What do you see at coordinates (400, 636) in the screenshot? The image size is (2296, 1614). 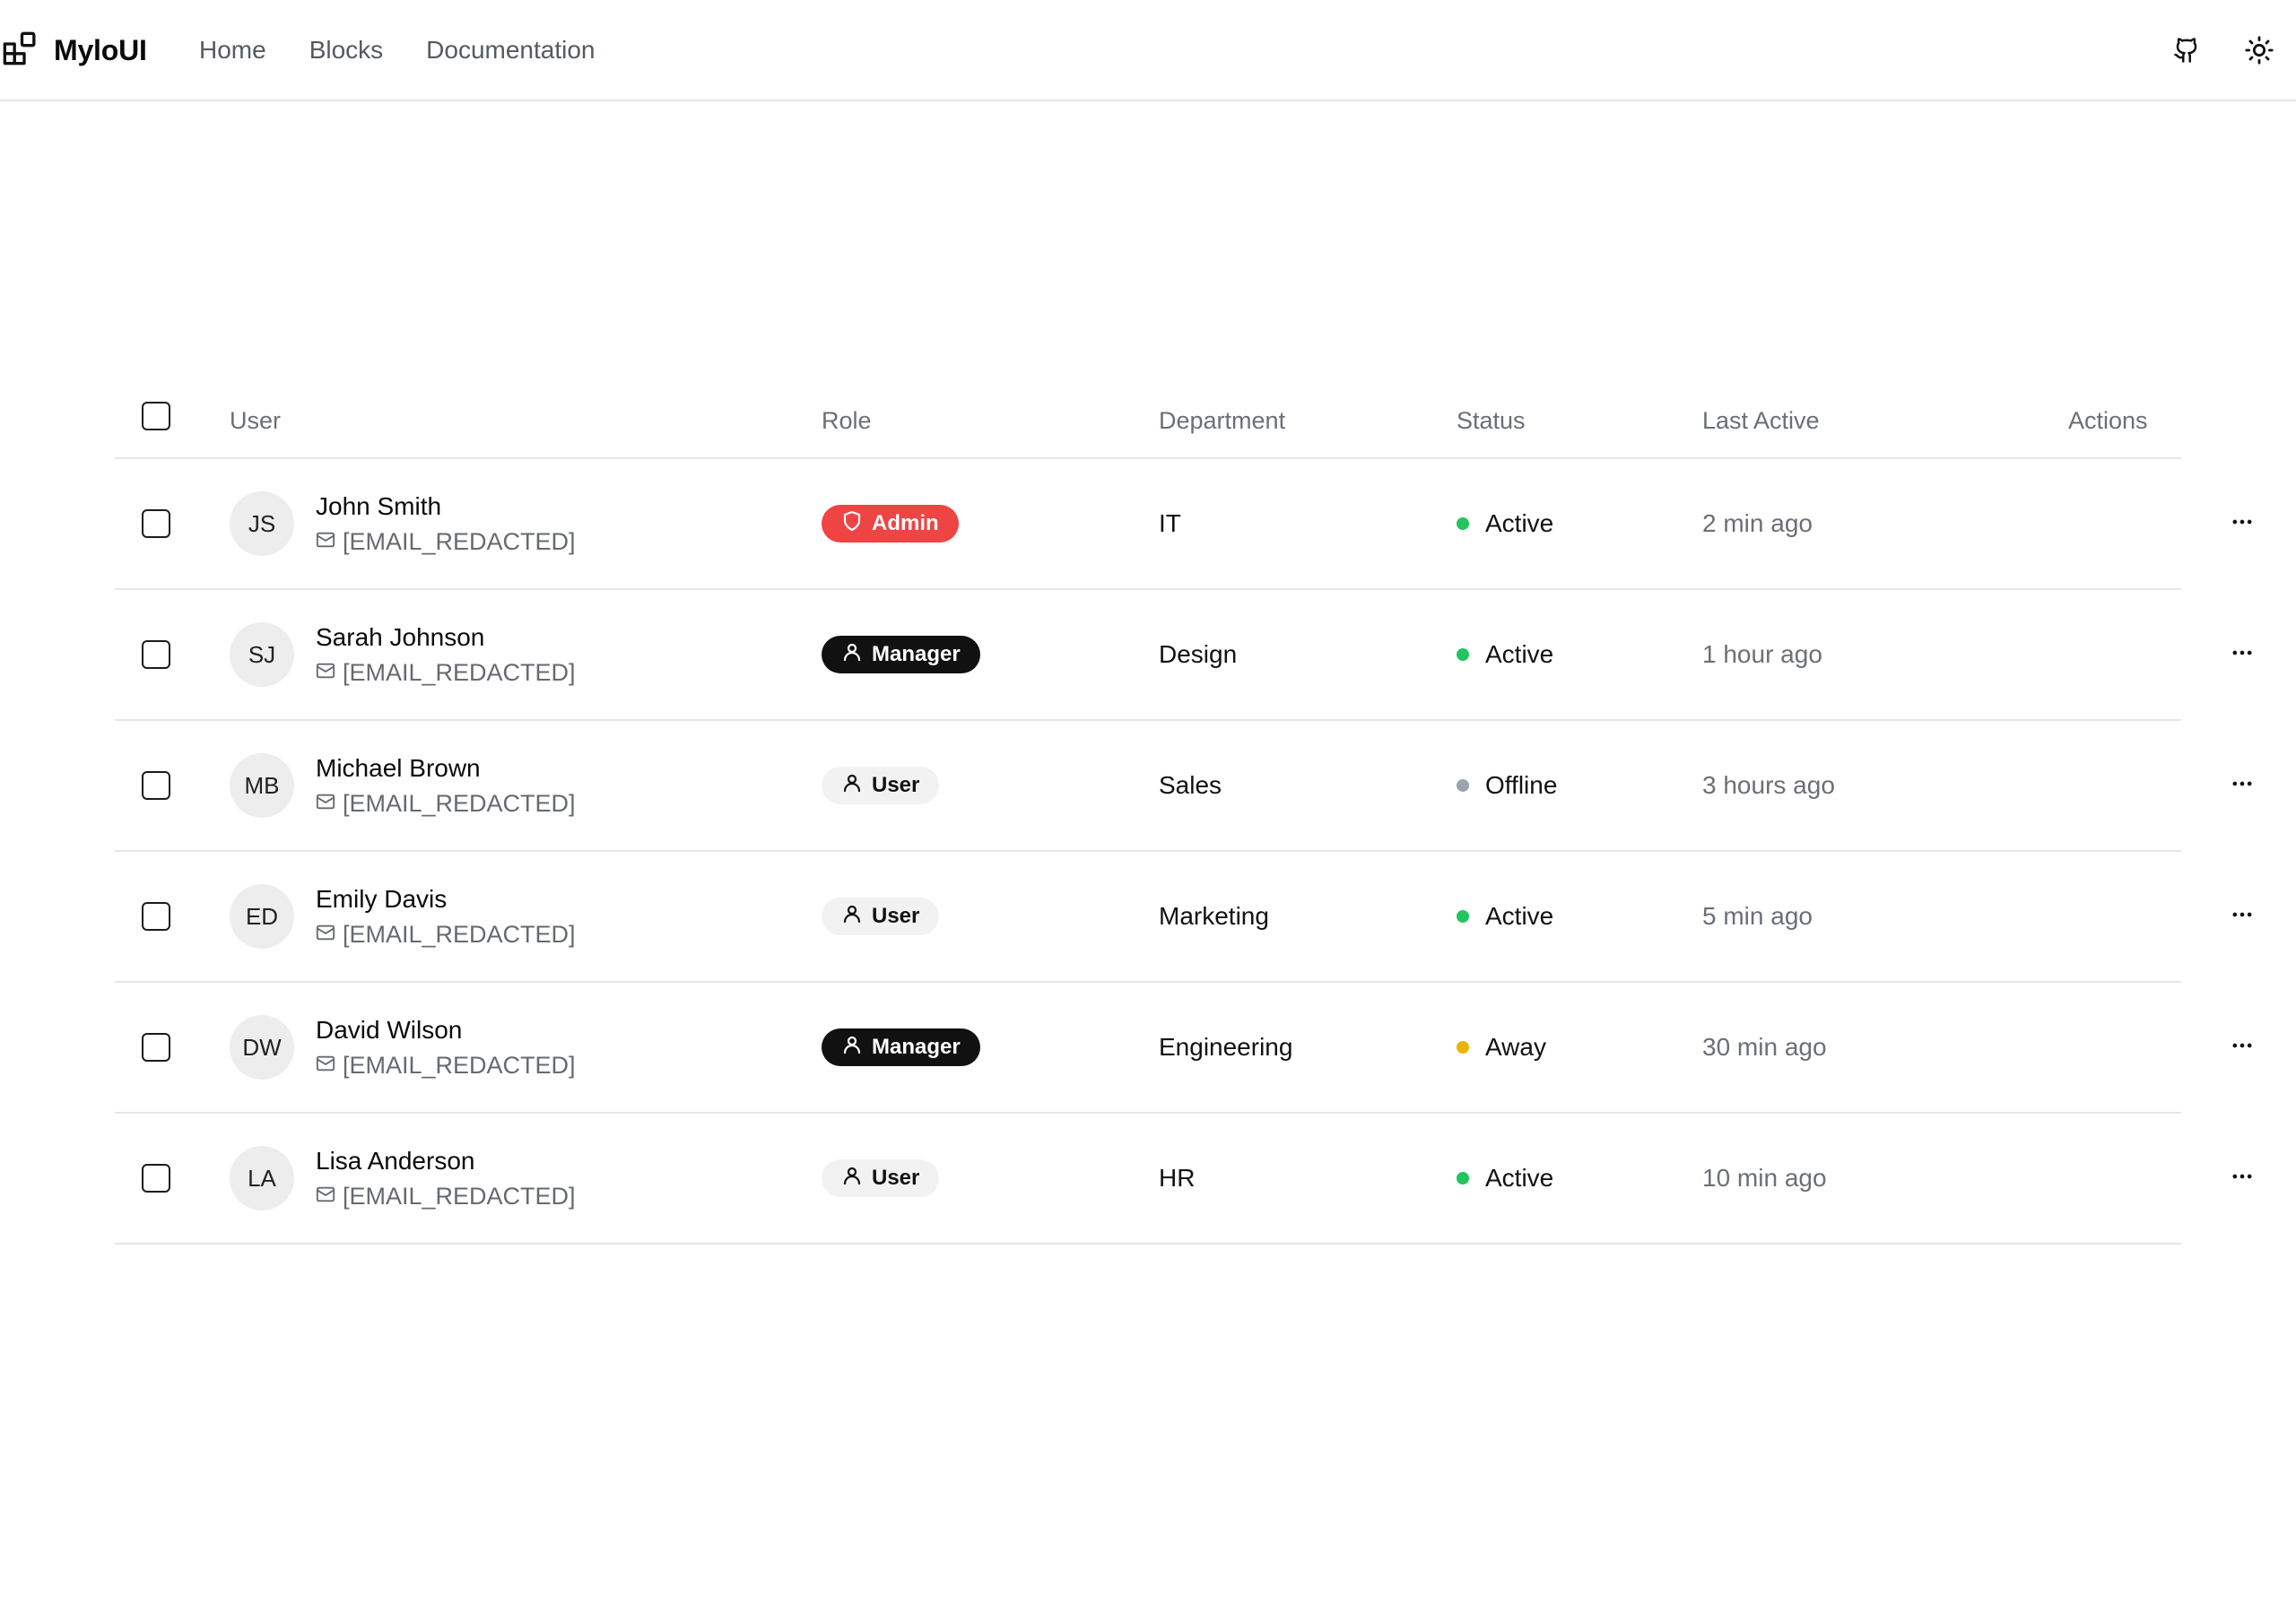 I see `user-name: Sarah Johnson` at bounding box center [400, 636].